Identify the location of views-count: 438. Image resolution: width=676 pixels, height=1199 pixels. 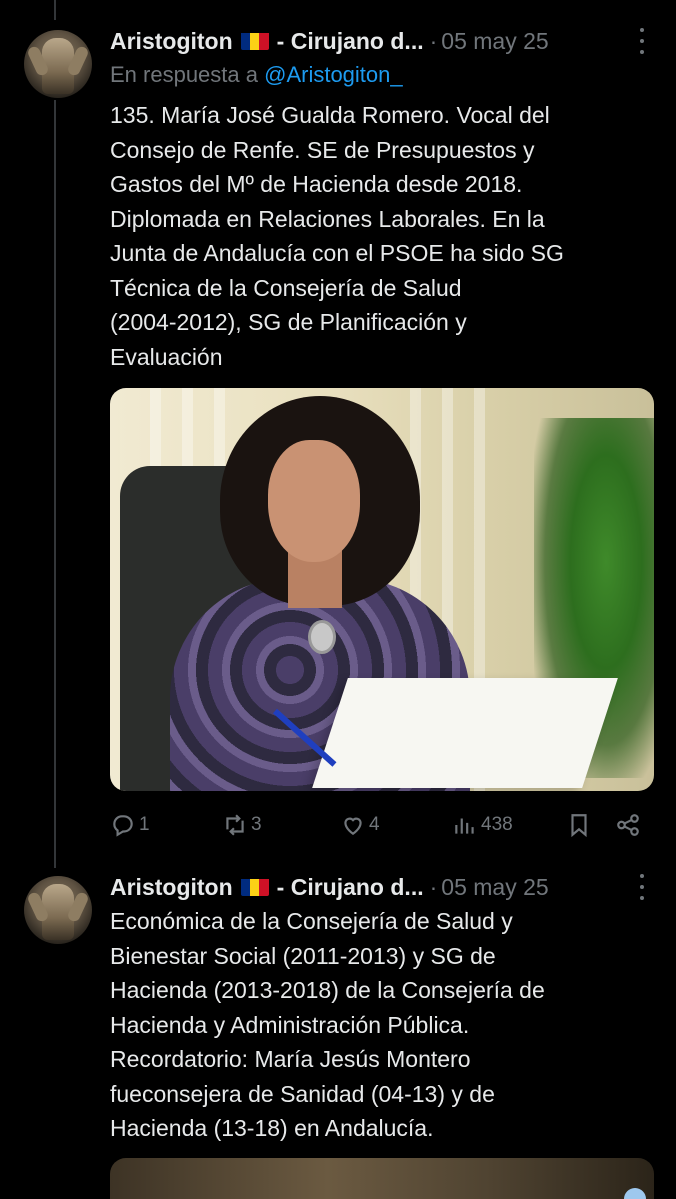
(497, 824).